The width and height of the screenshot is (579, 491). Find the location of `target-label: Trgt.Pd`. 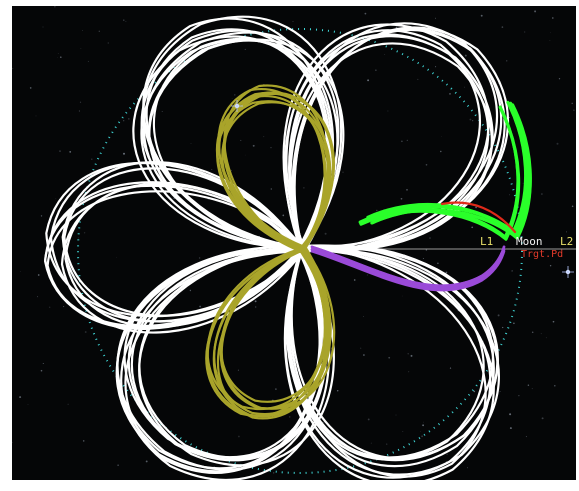

target-label: Trgt.Pd is located at coordinates (542, 255).